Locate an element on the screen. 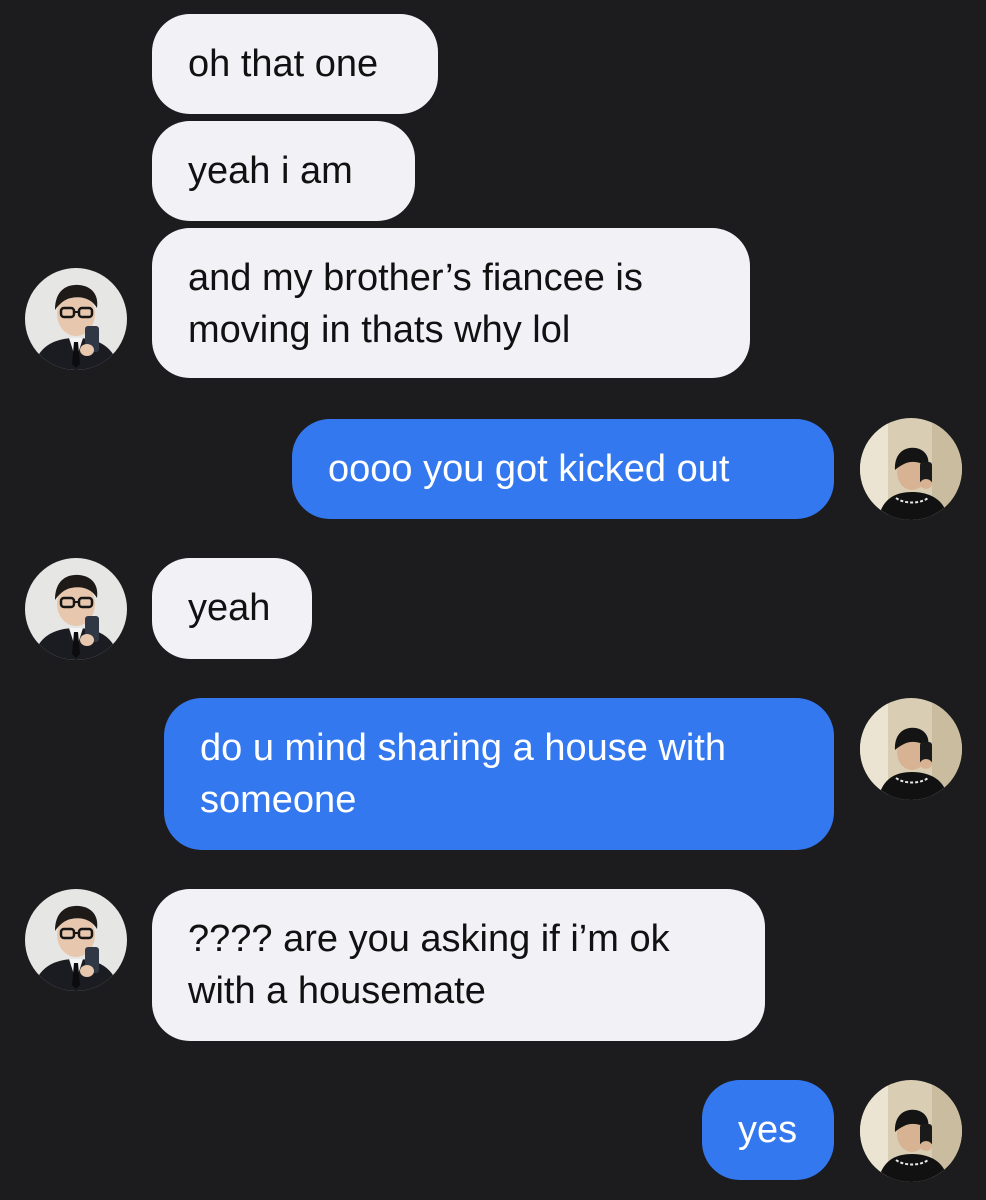 The height and width of the screenshot is (1200, 986). message-bubble-incoming: yeah i am is located at coordinates (283, 171).